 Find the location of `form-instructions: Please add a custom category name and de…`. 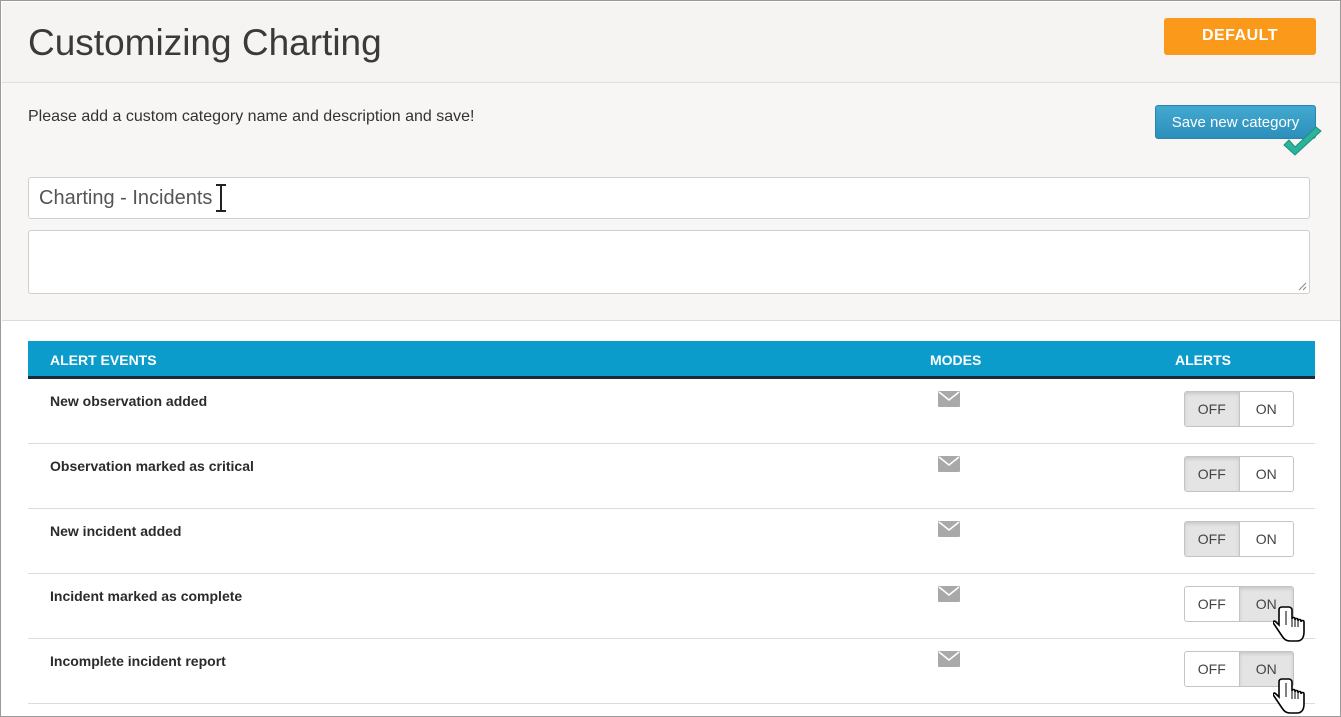

form-instructions: Please add a custom category name and de… is located at coordinates (251, 116).